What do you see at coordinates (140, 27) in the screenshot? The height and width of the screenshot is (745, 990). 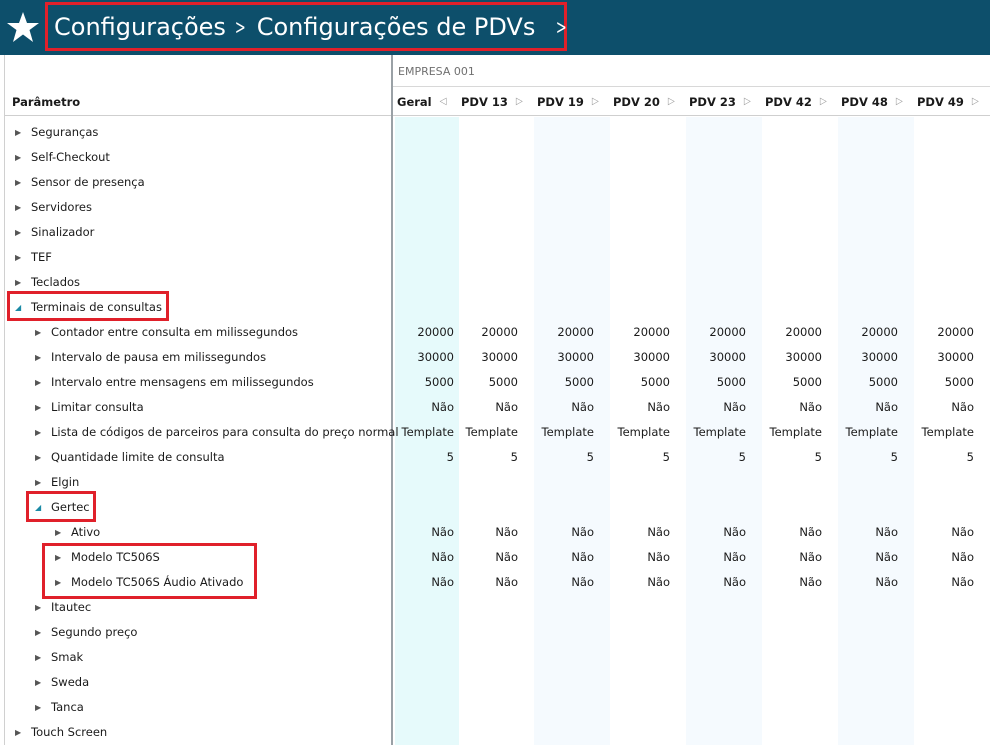 I see `breadcrumb-item-configuracoes: Configurações` at bounding box center [140, 27].